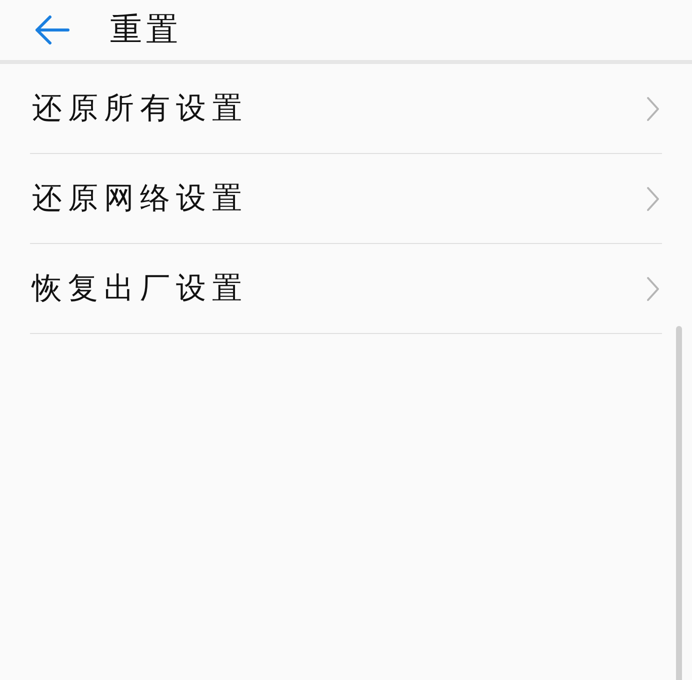  Describe the element at coordinates (52, 30) in the screenshot. I see `back-icon` at that location.